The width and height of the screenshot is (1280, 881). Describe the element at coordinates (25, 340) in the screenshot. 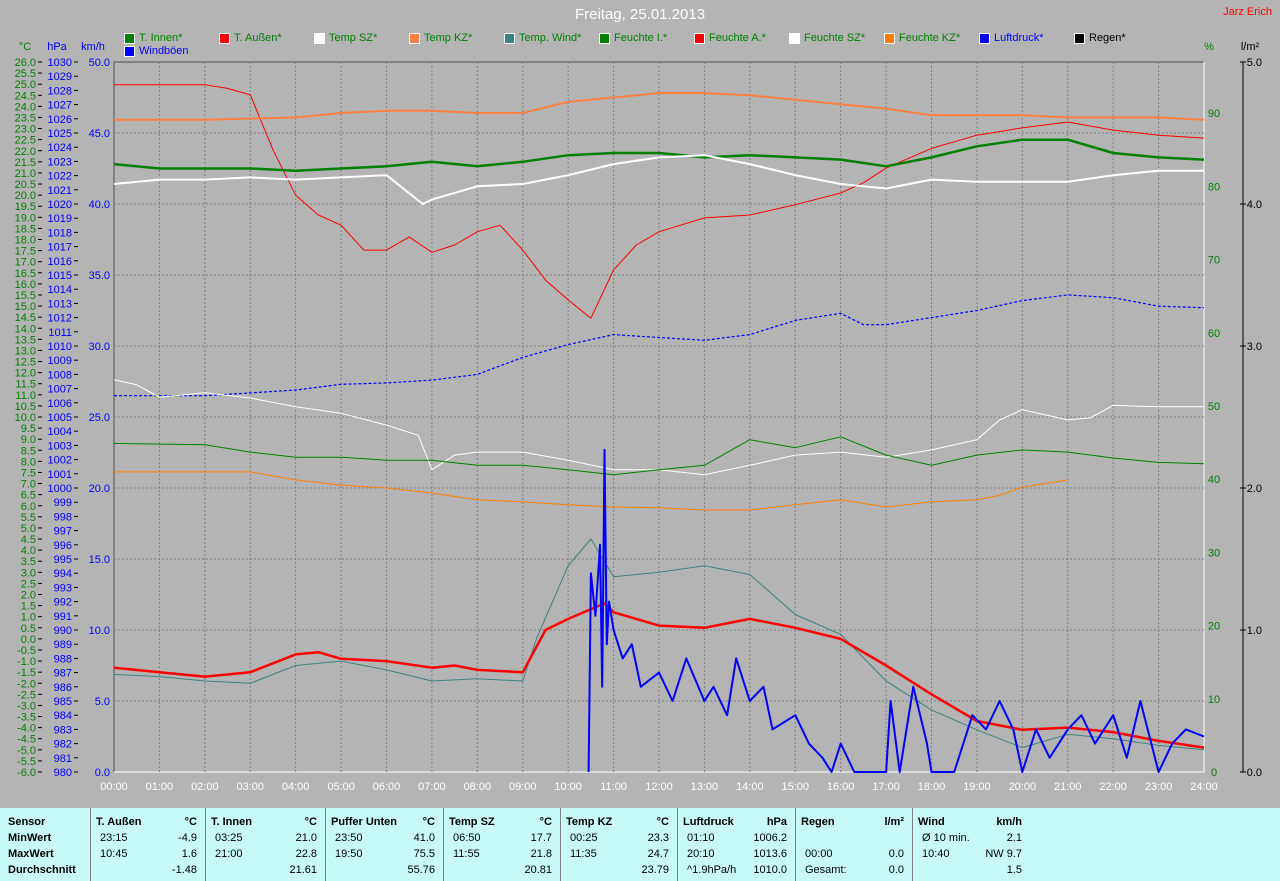

I see `temp-tick-label: 13.5` at that location.